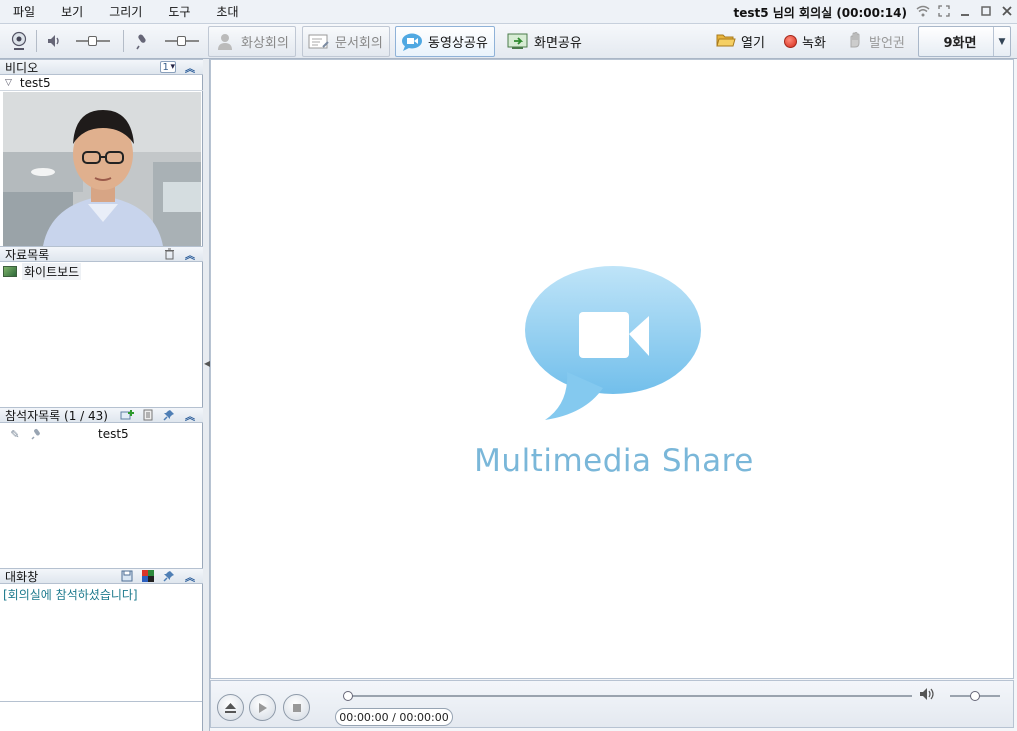  Describe the element at coordinates (265, 43) in the screenshot. I see `video-conference-label: 화상회의` at that location.